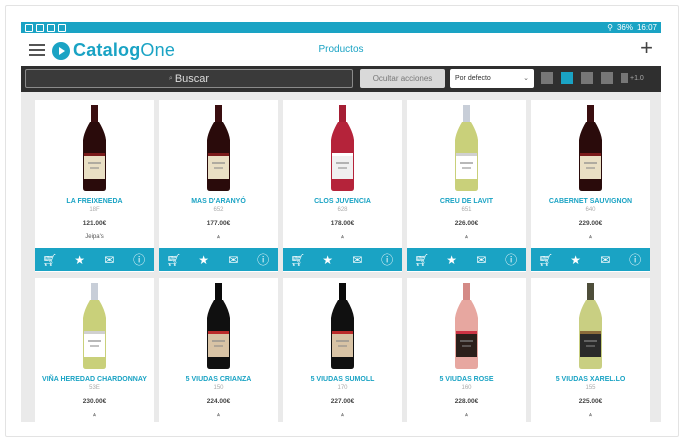 The image size is (686, 445). What do you see at coordinates (342, 223) in the screenshot?
I see `product-price: 178.00€` at bounding box center [342, 223].